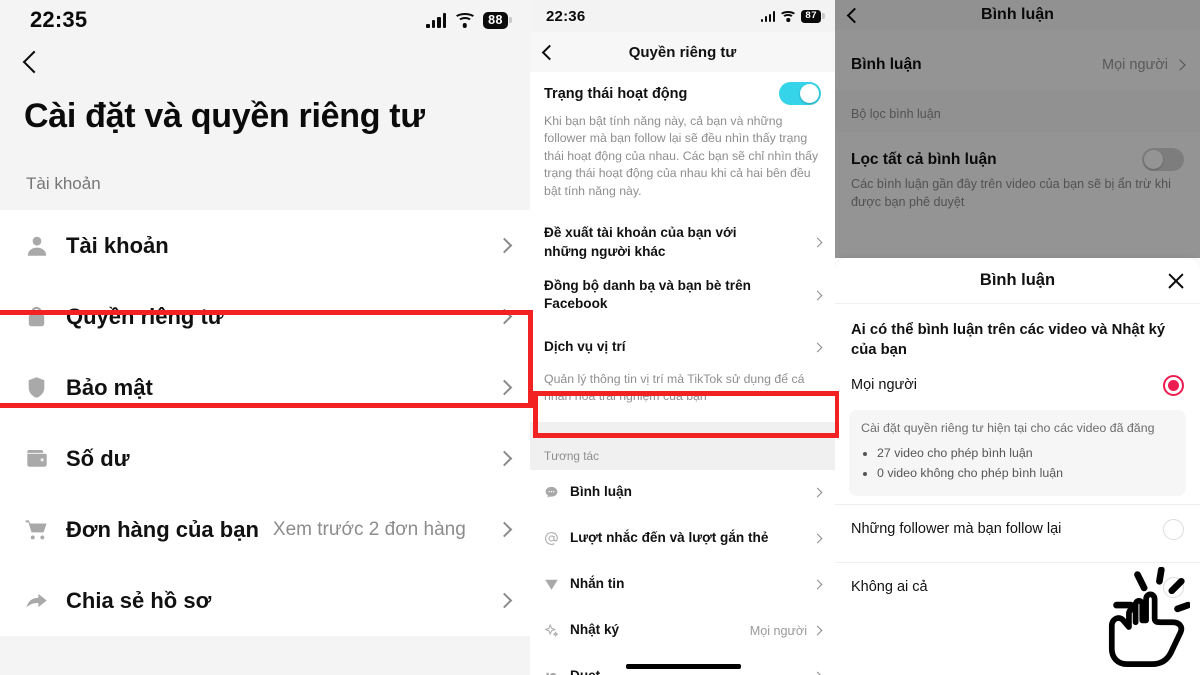 The height and width of the screenshot is (675, 1200). Describe the element at coordinates (224, 116) in the screenshot. I see `page-title: Cài đặt và quyền riêng tư` at that location.